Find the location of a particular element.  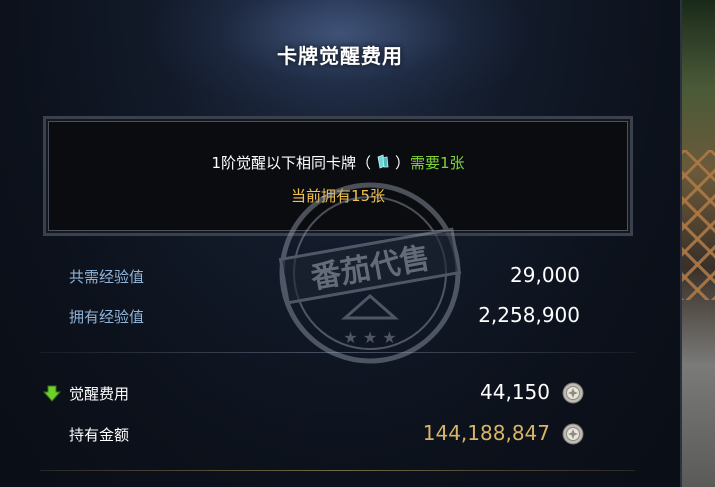

held-gold-row: 持有金额 144,188,847 is located at coordinates (340, 435).